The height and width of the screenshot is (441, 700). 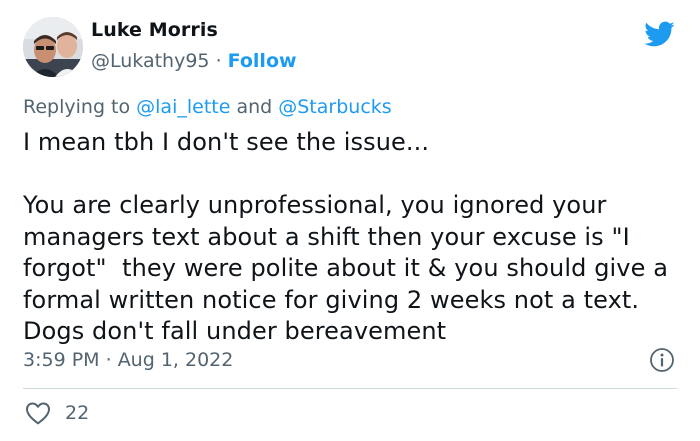 I want to click on like-count: 22, so click(x=77, y=413).